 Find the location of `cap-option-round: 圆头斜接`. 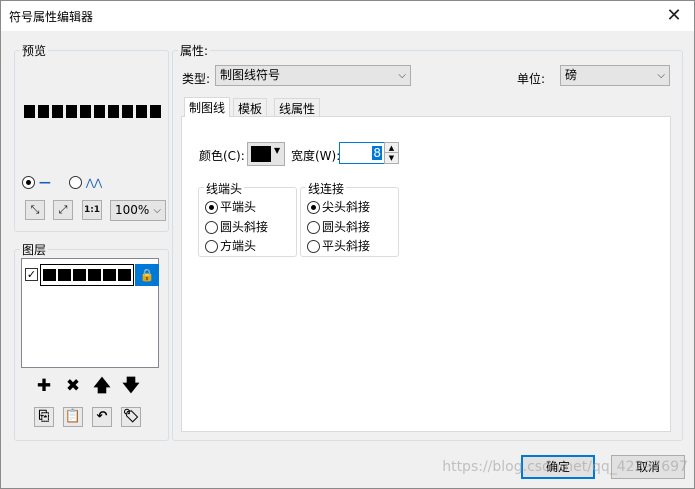

cap-option-round: 圆头斜接 is located at coordinates (236, 227).